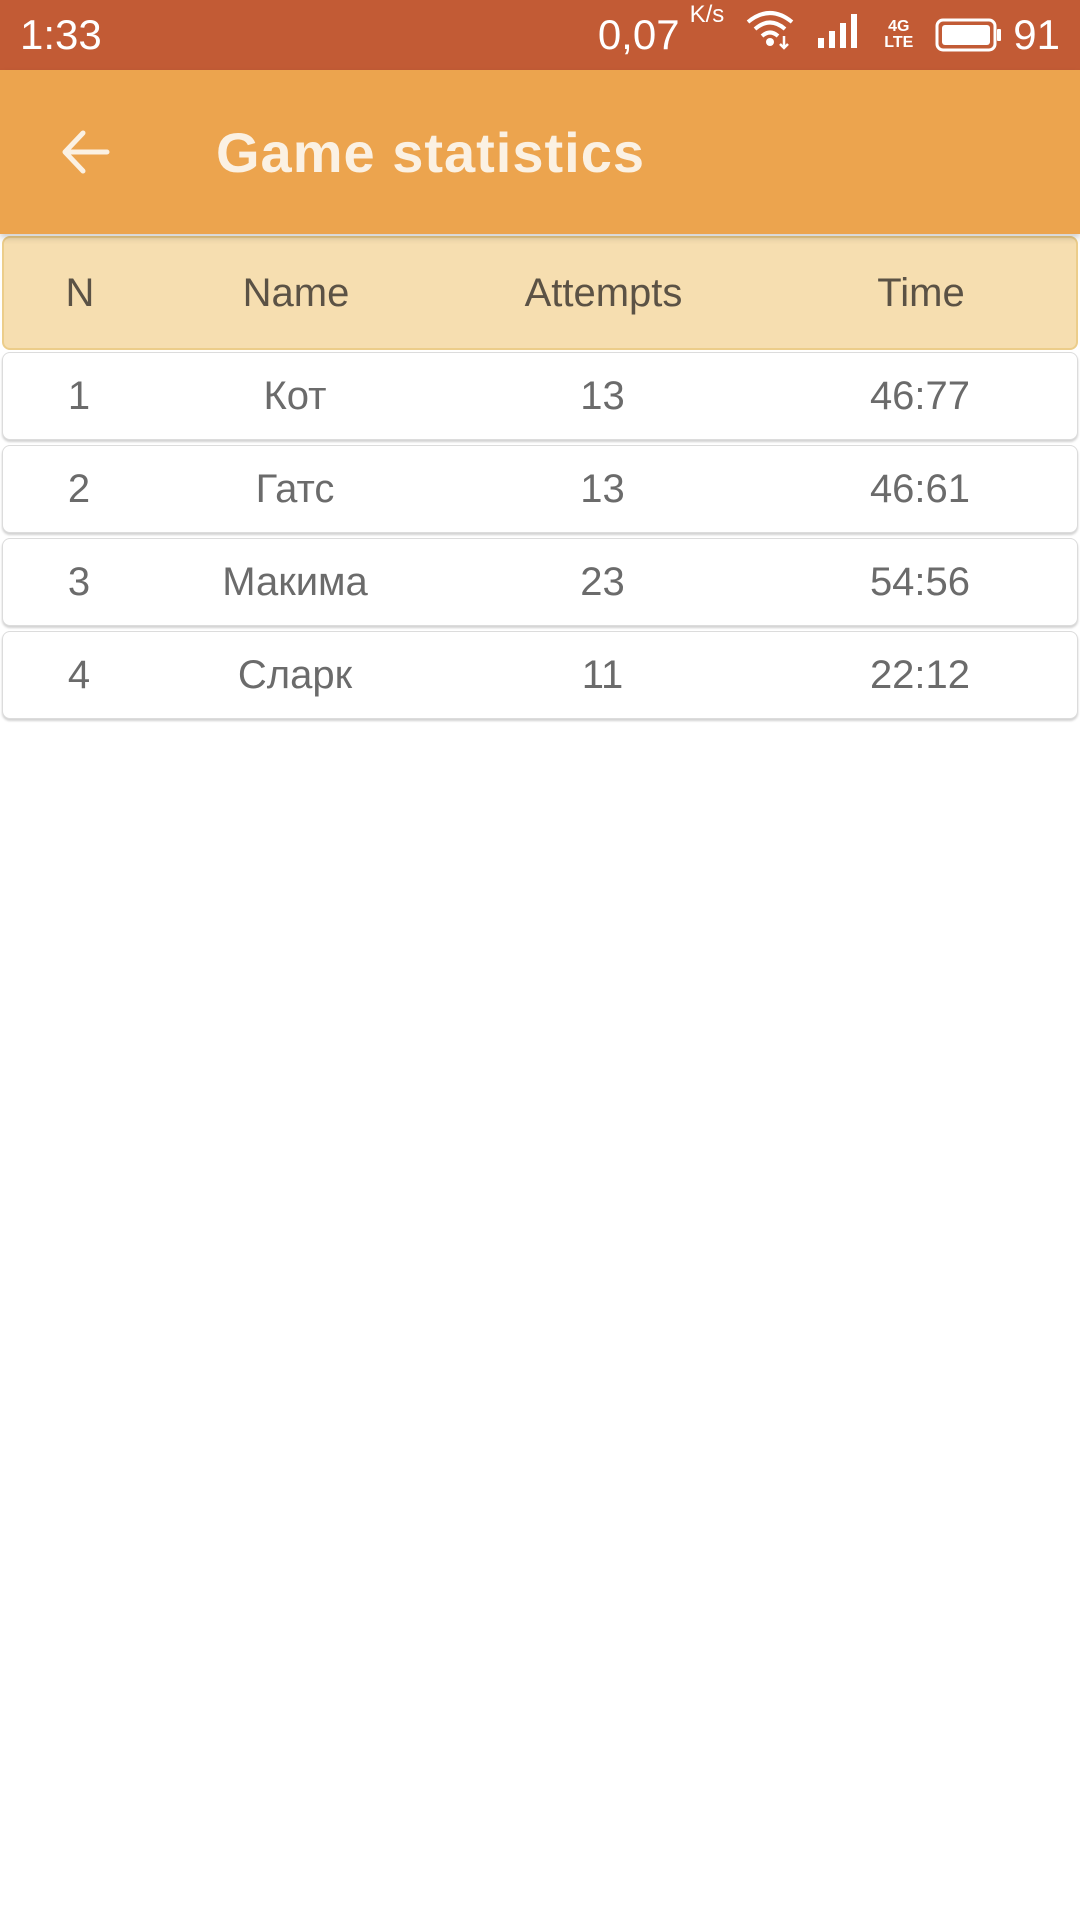  I want to click on status-icons: 0,07 K/s 4G LTE 91, so click(828, 30).